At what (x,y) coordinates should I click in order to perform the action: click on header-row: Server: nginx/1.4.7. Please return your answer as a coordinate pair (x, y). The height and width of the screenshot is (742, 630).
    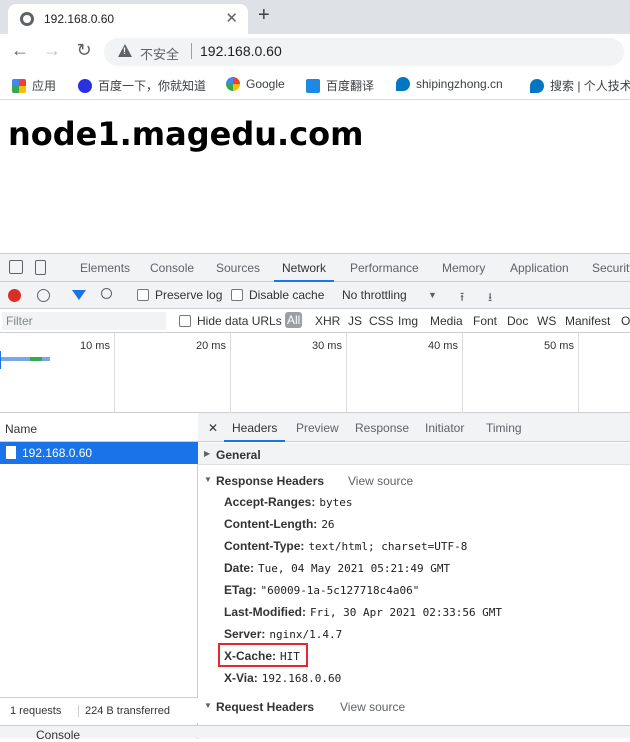
    Looking at the image, I should click on (283, 634).